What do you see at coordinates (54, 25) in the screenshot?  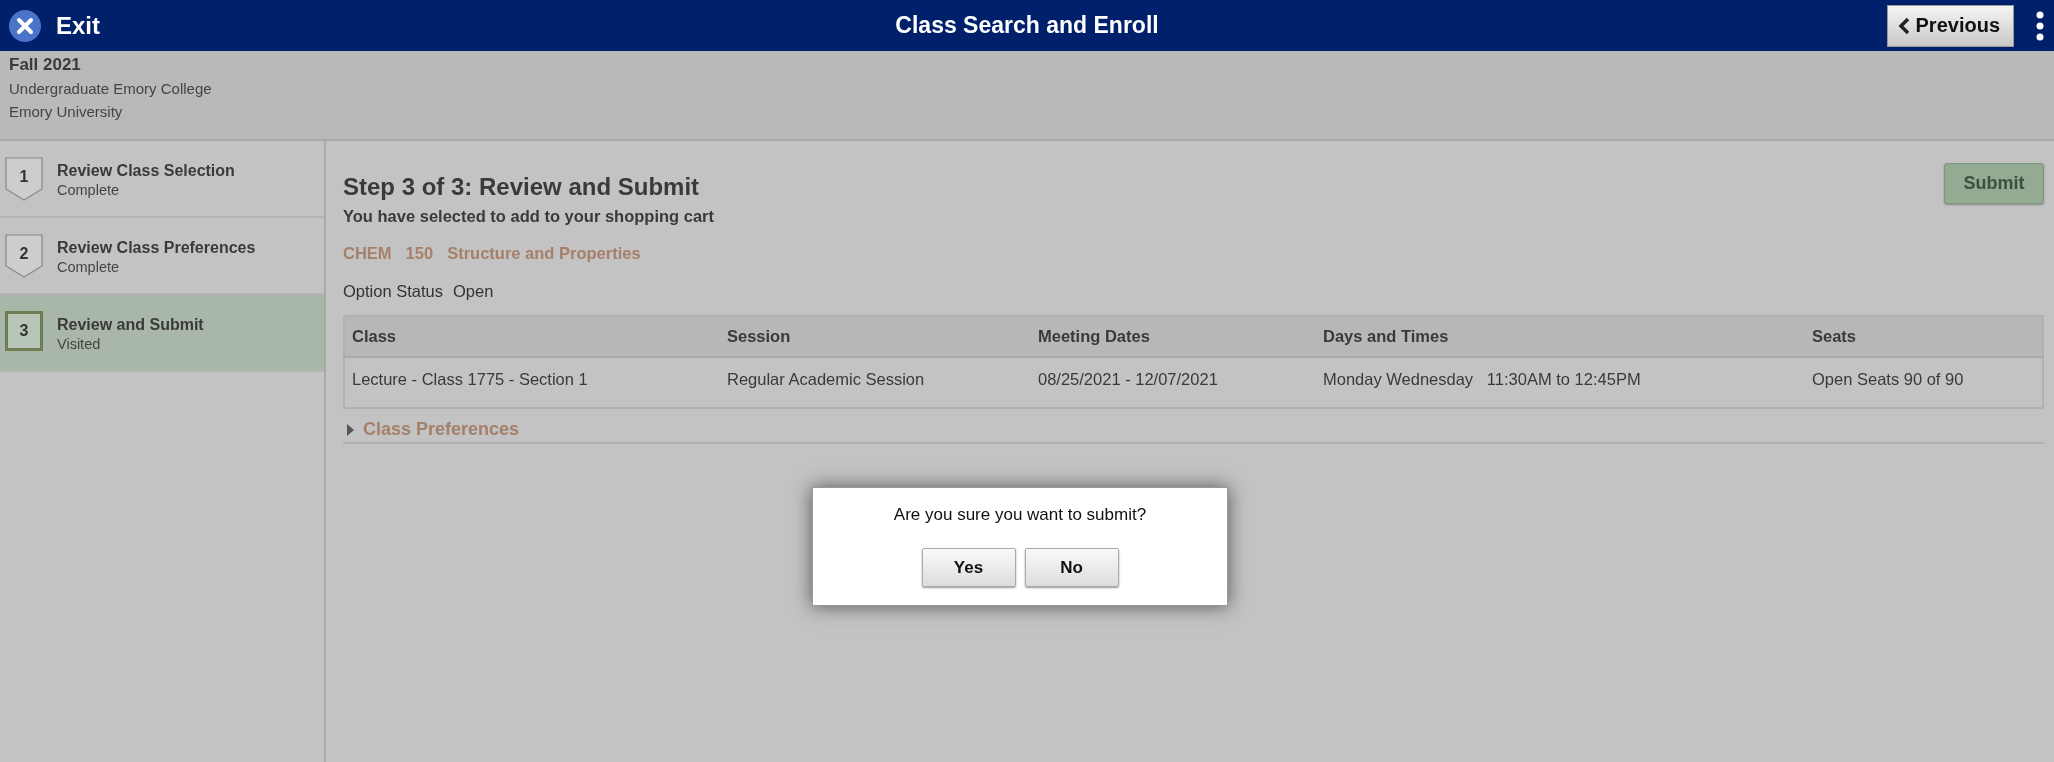 I see `exit-button: Exit` at bounding box center [54, 25].